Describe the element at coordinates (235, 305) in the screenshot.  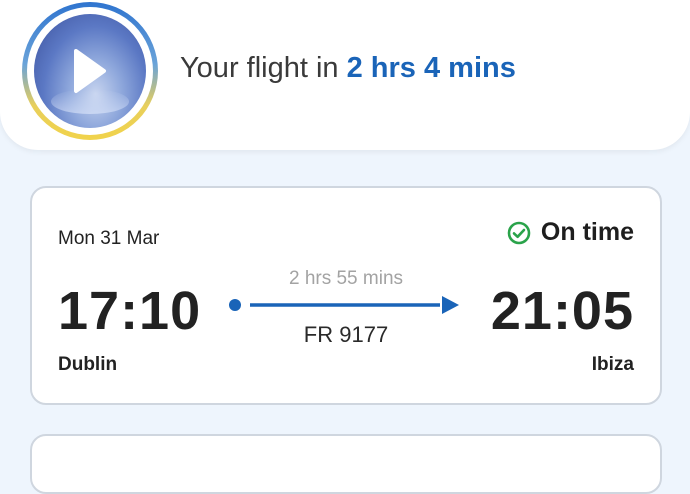
I see `origin-dot-icon` at that location.